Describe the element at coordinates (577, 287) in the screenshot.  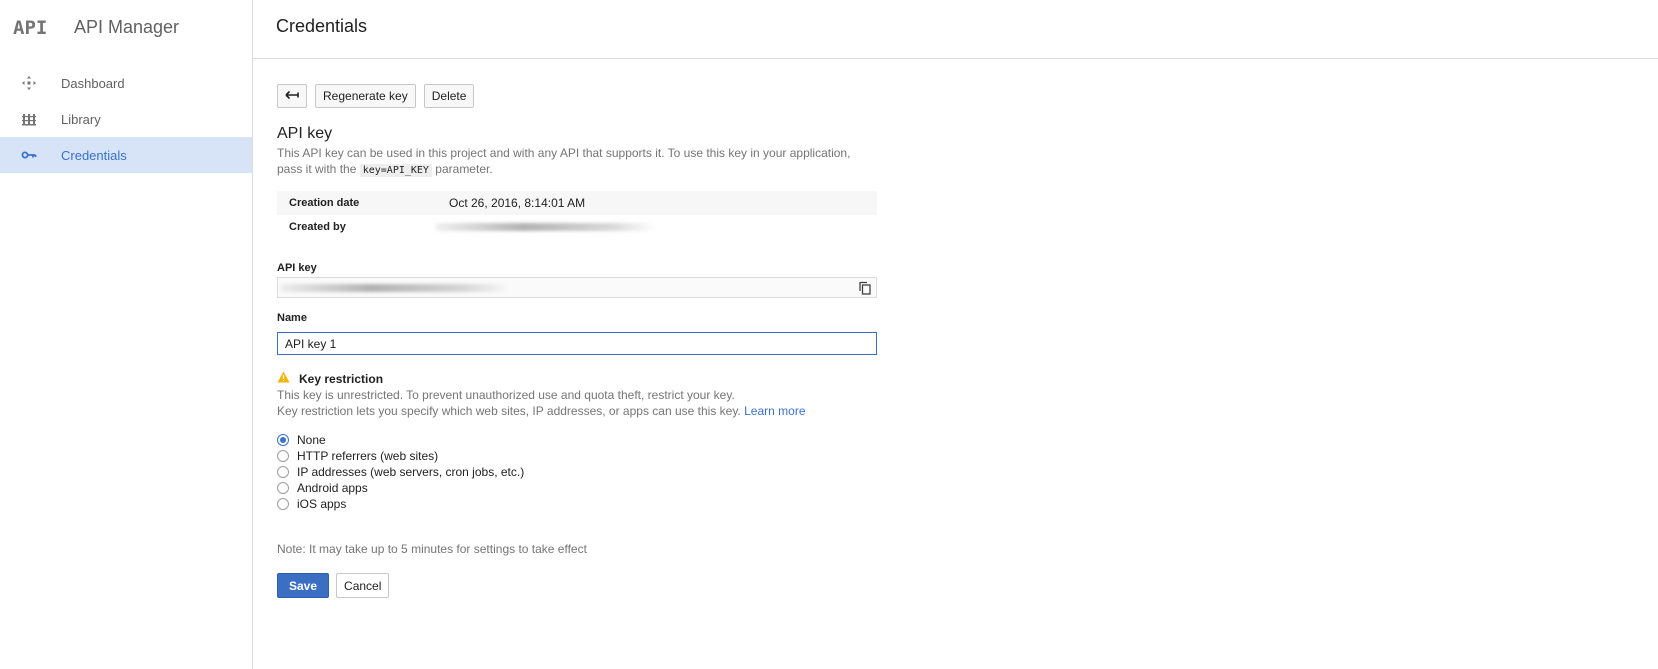
I see `api-key-field` at that location.